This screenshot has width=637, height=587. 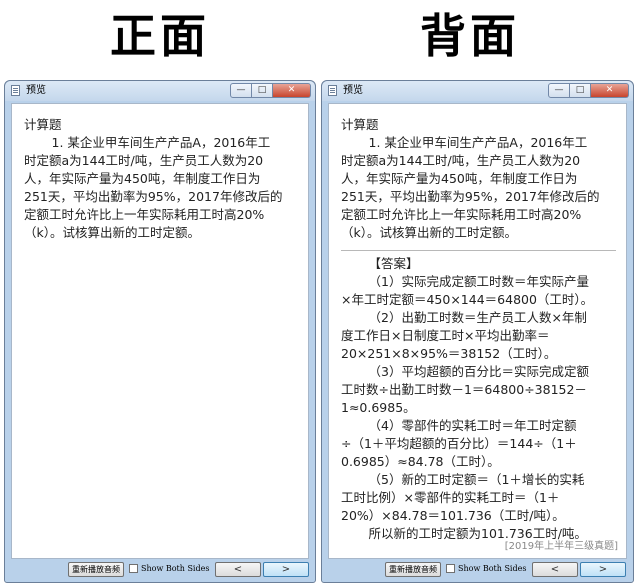 I want to click on answer-line: 20×251×8×95%＝38152（工时）。, so click(x=449, y=353).